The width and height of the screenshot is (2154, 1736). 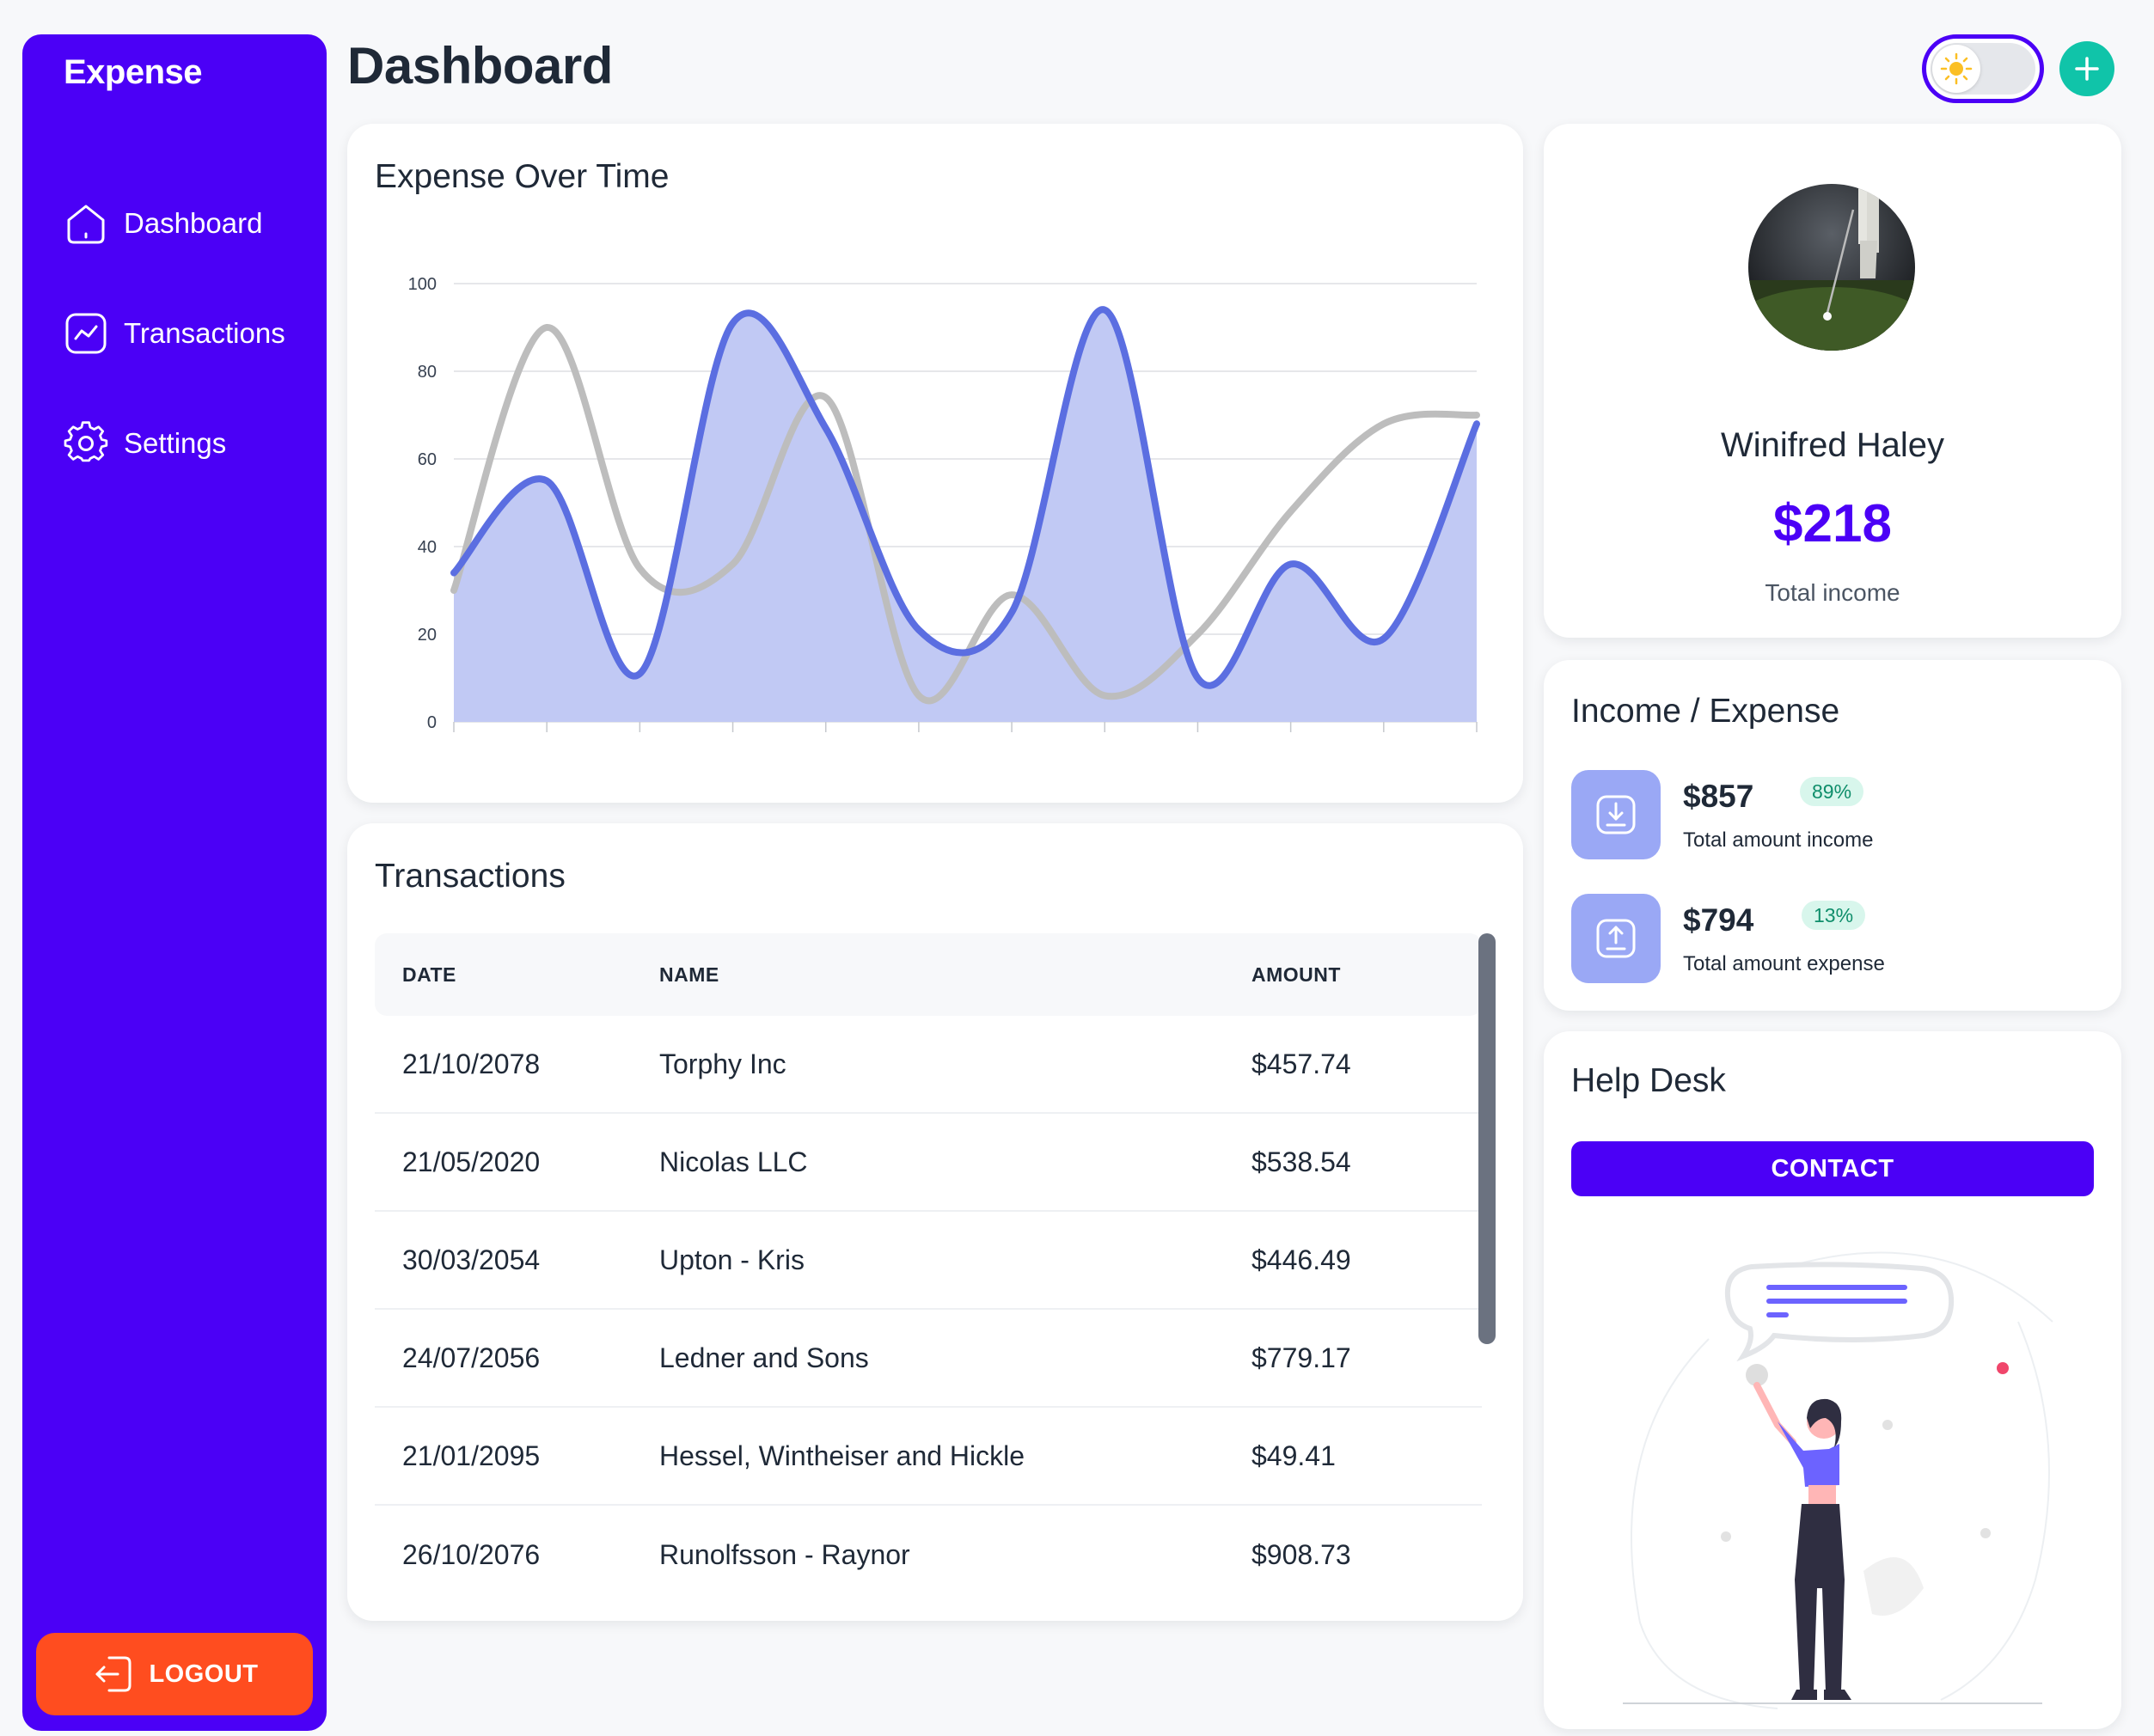 I want to click on sun-icon, so click(x=1956, y=69).